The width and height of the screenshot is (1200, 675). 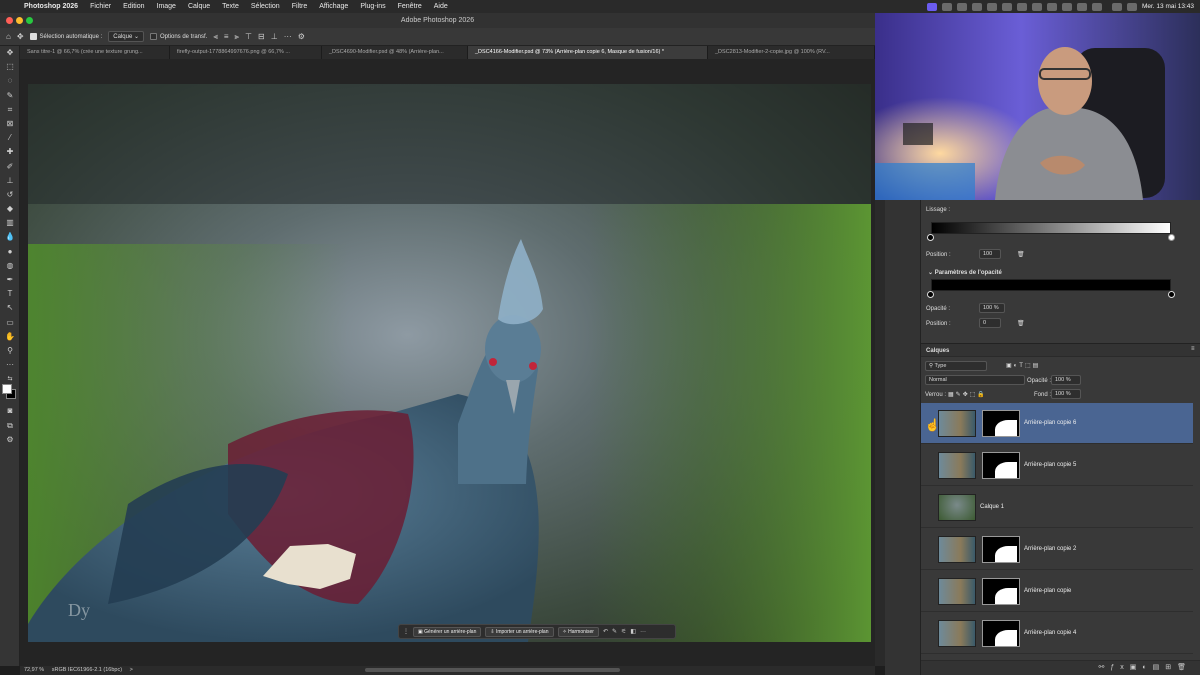 I want to click on adjust-icon: ⚟, so click(x=623, y=631).